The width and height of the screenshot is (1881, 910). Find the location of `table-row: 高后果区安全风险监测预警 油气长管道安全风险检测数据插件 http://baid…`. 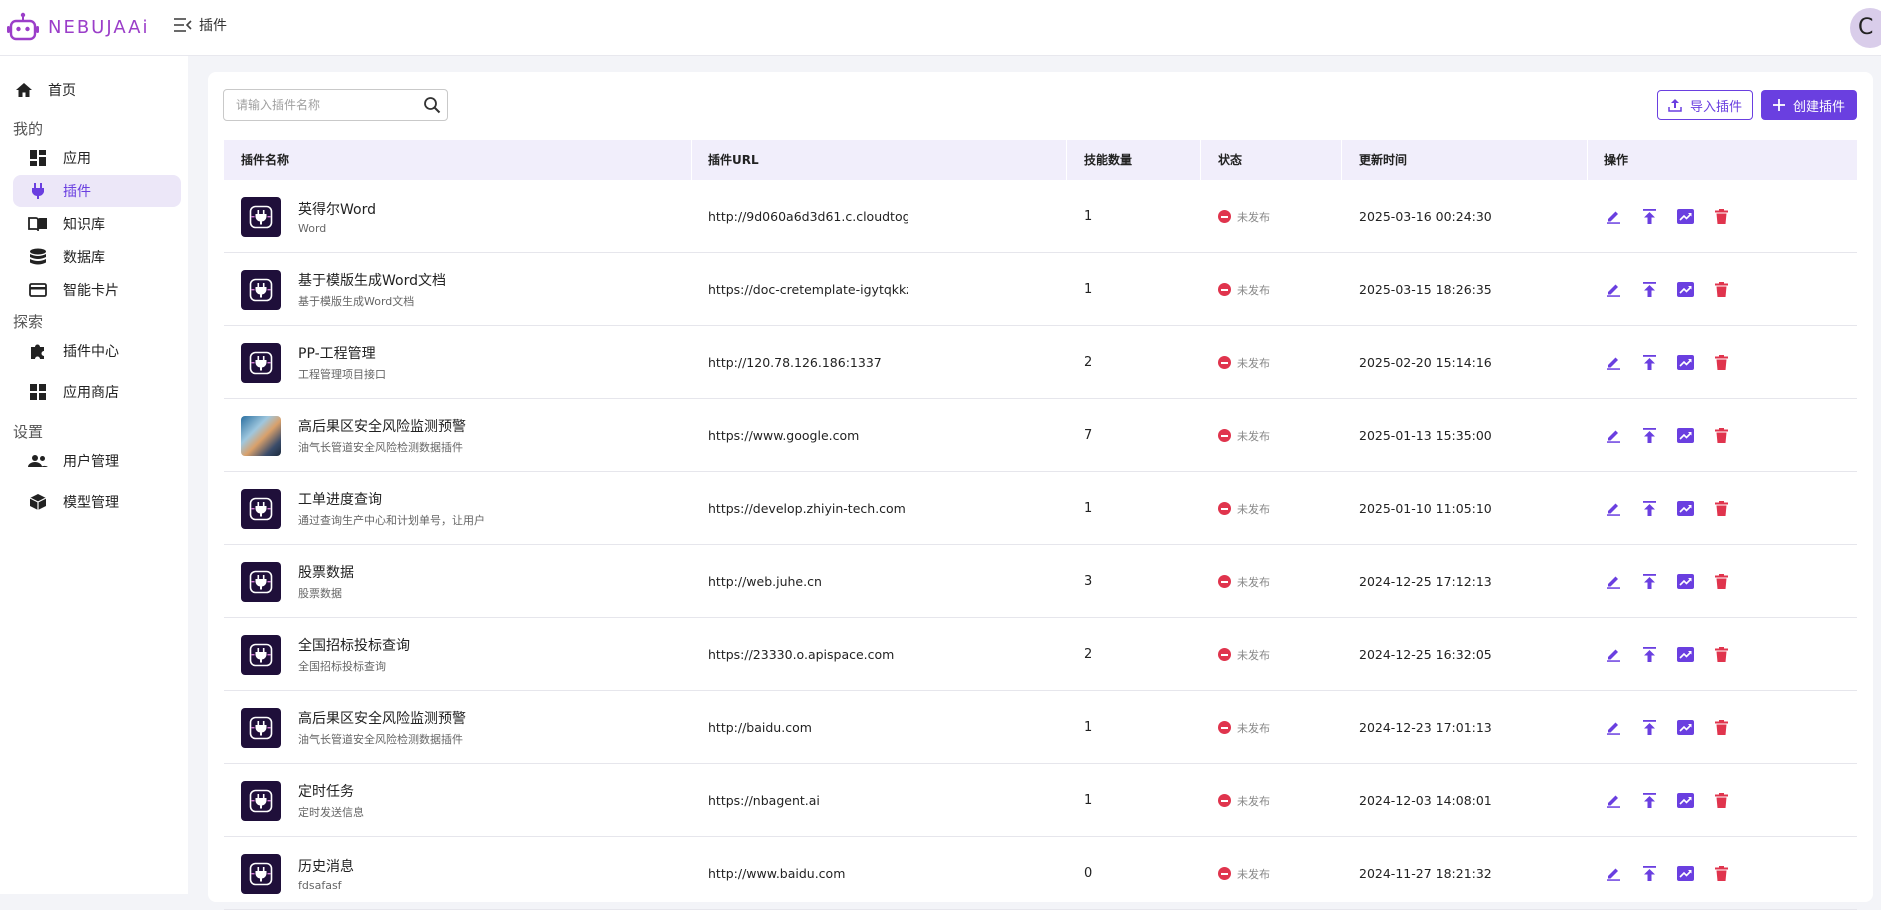

table-row: 高后果区安全风险监测预警 油气长管道安全风险检测数据插件 http://baid… is located at coordinates (1040, 727).